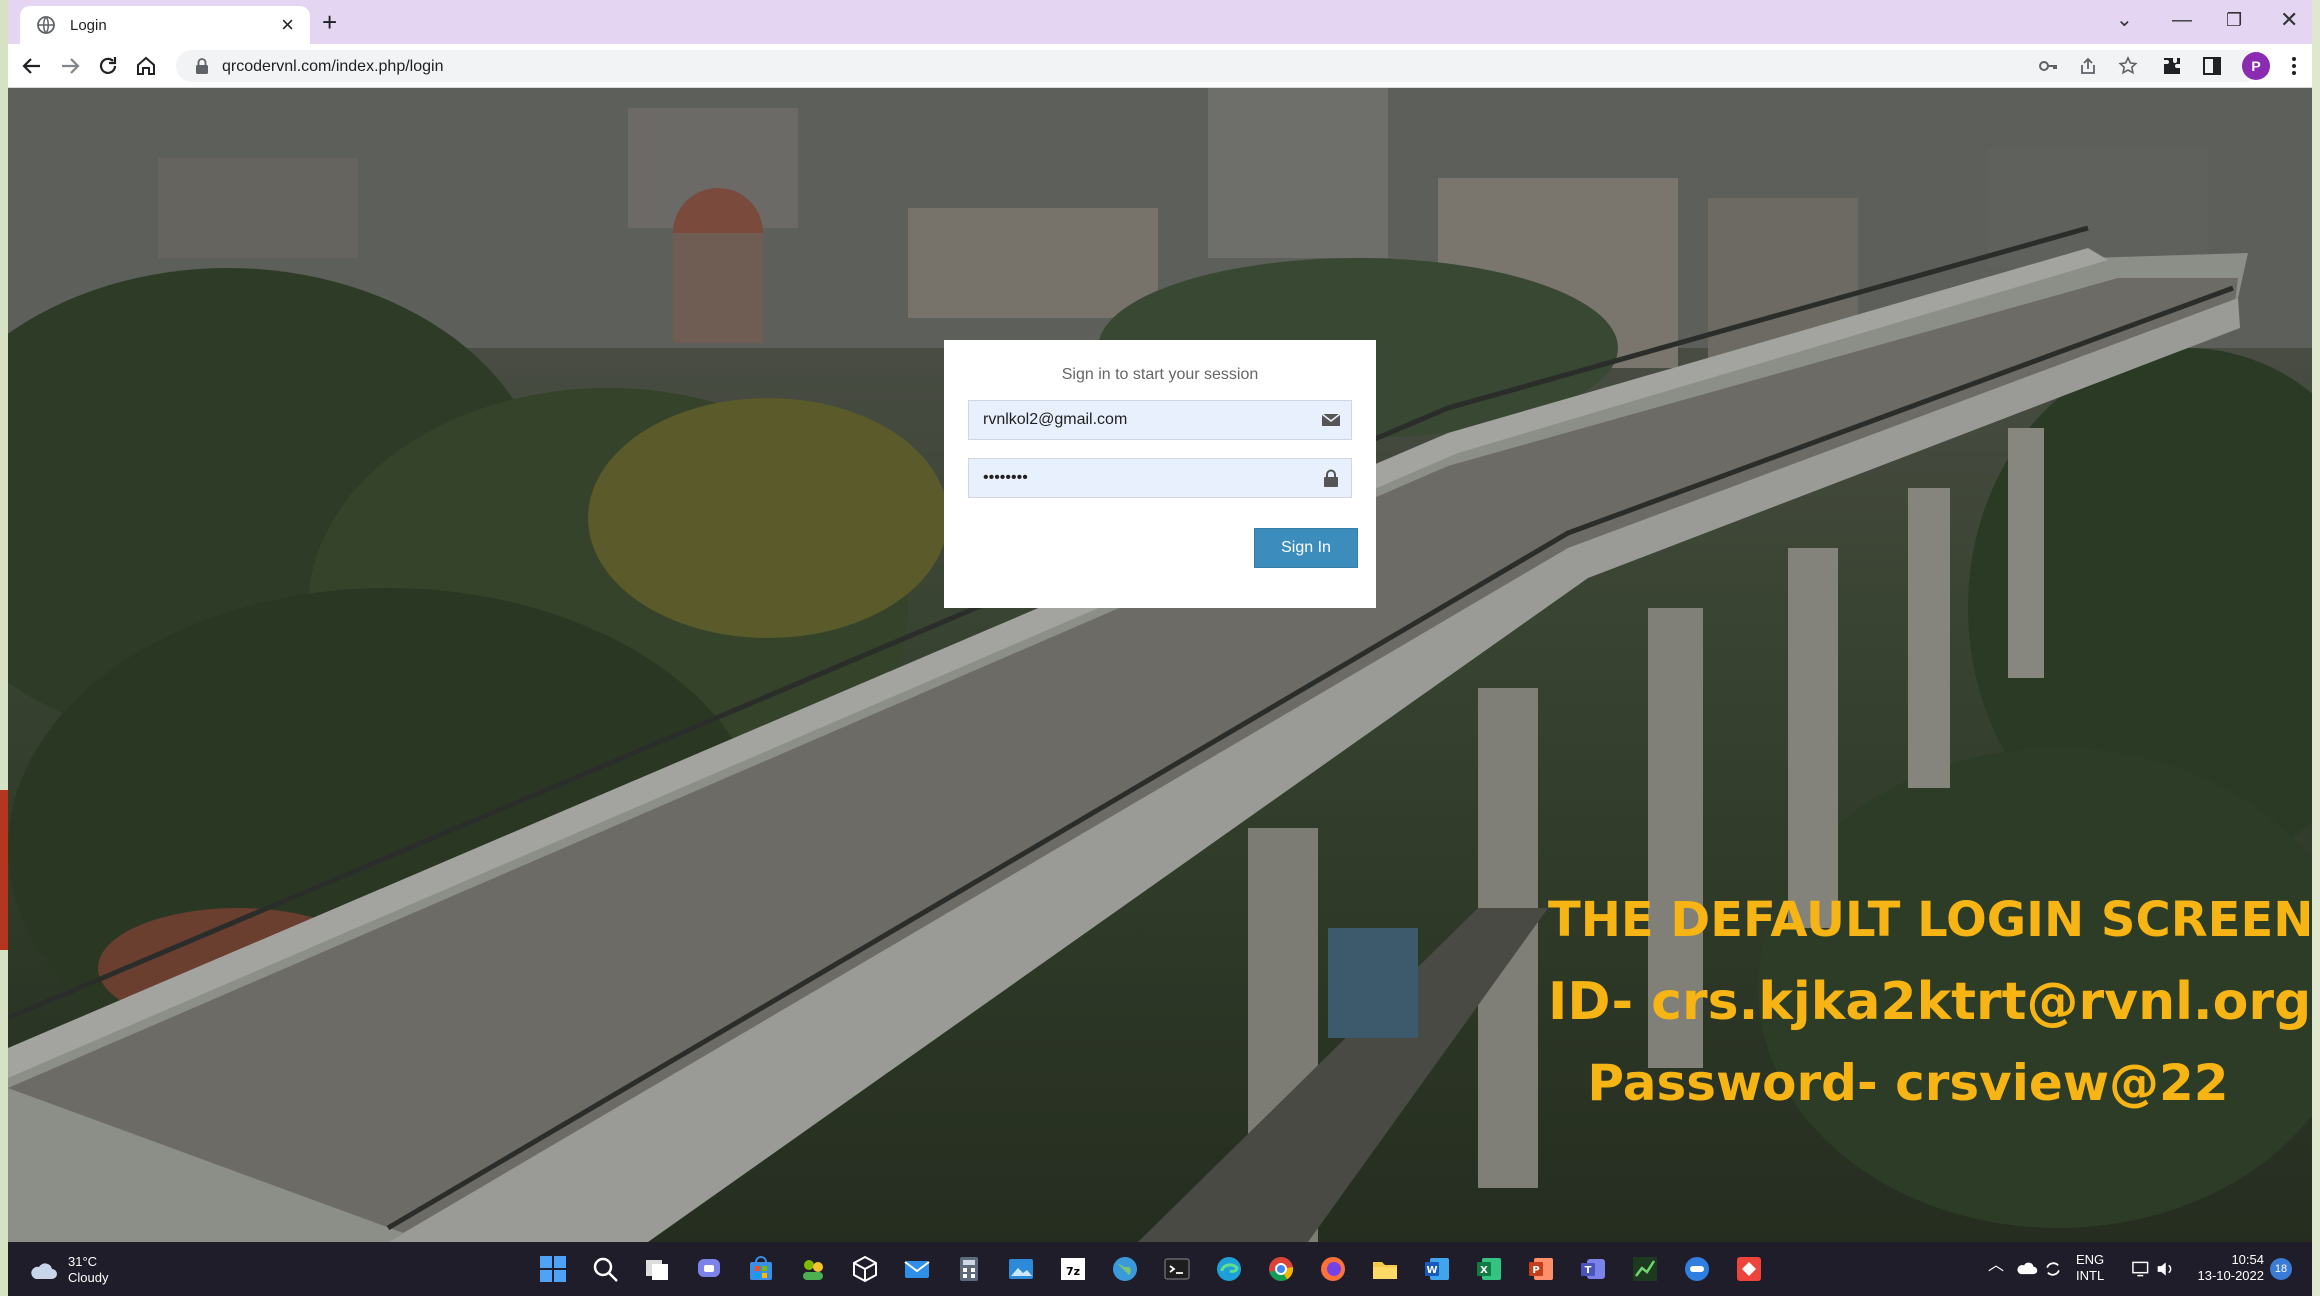  I want to click on weather-widget: 31°C Cloudy, so click(68, 1270).